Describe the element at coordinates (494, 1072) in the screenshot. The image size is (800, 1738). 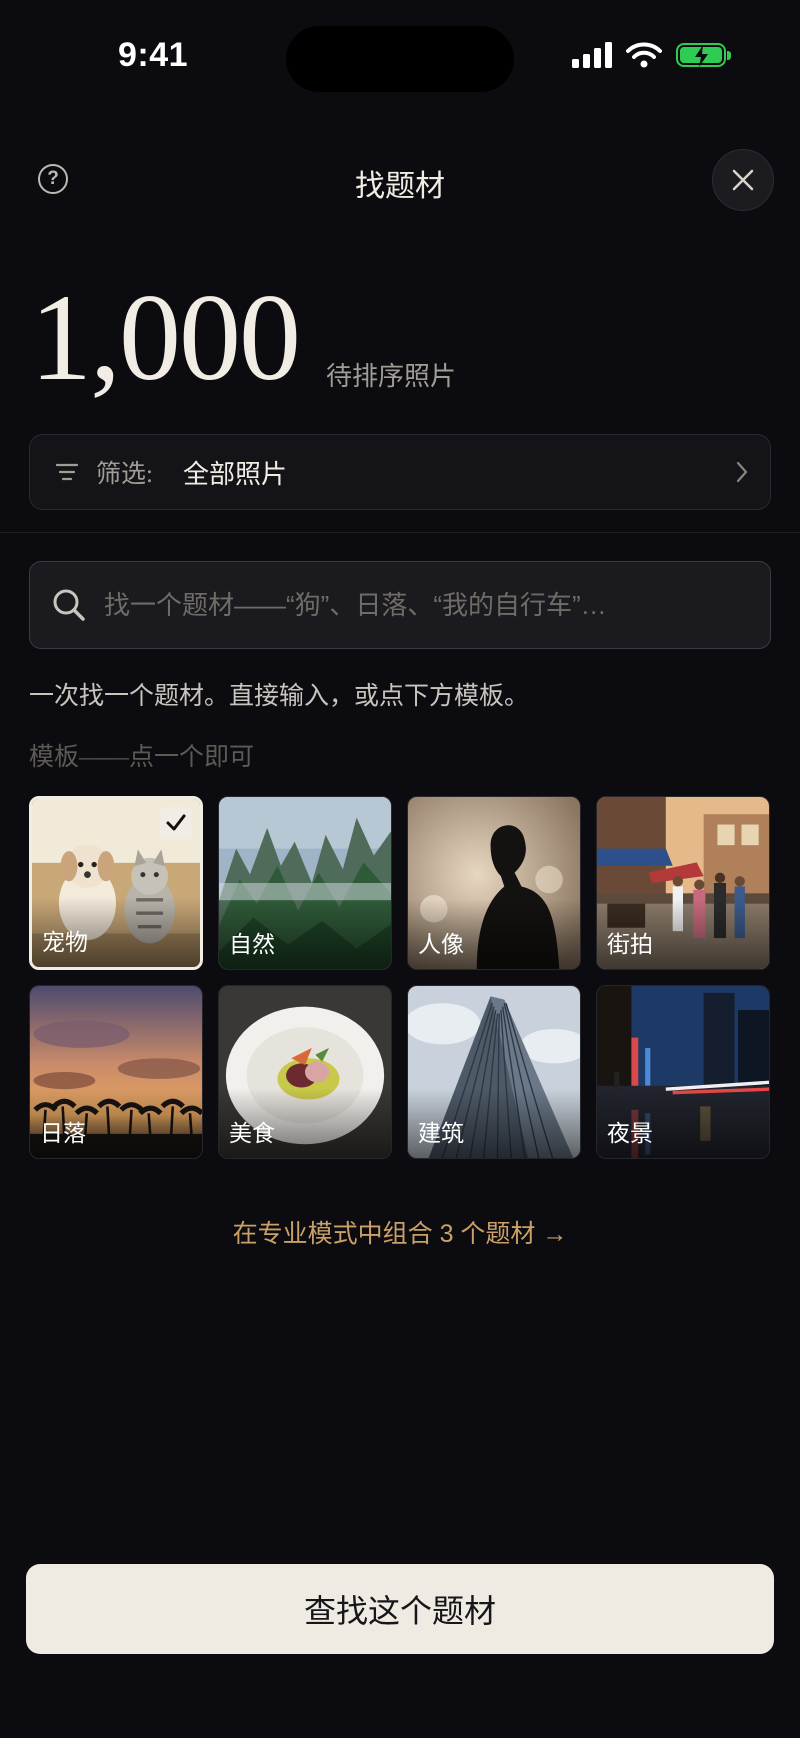
I see `template-tile-architecture: 建筑` at that location.